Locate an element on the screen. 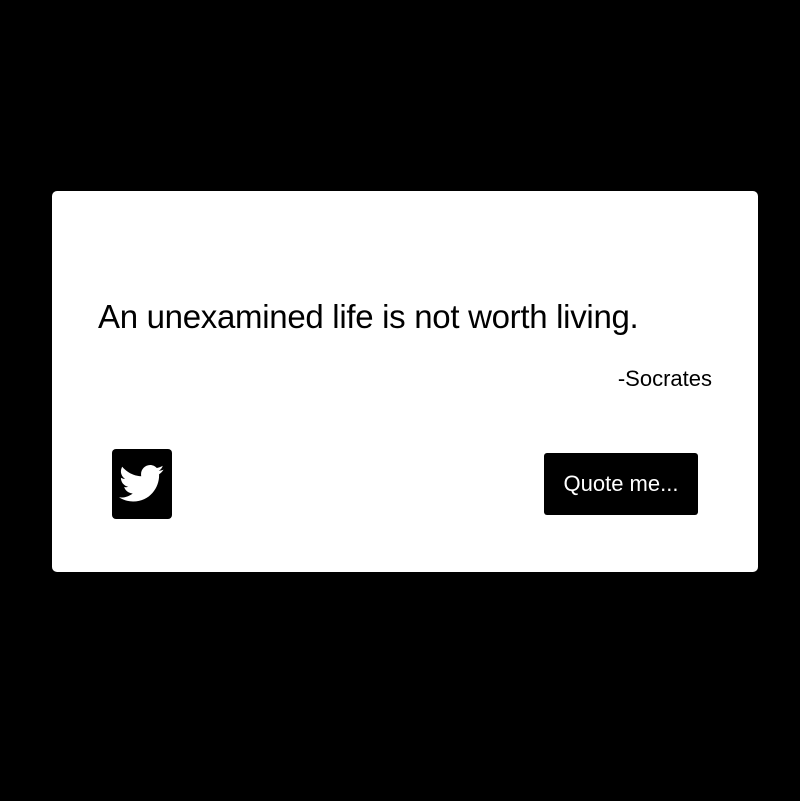 The width and height of the screenshot is (800, 801). quote-text: An unexamined life is not worth living. is located at coordinates (368, 316).